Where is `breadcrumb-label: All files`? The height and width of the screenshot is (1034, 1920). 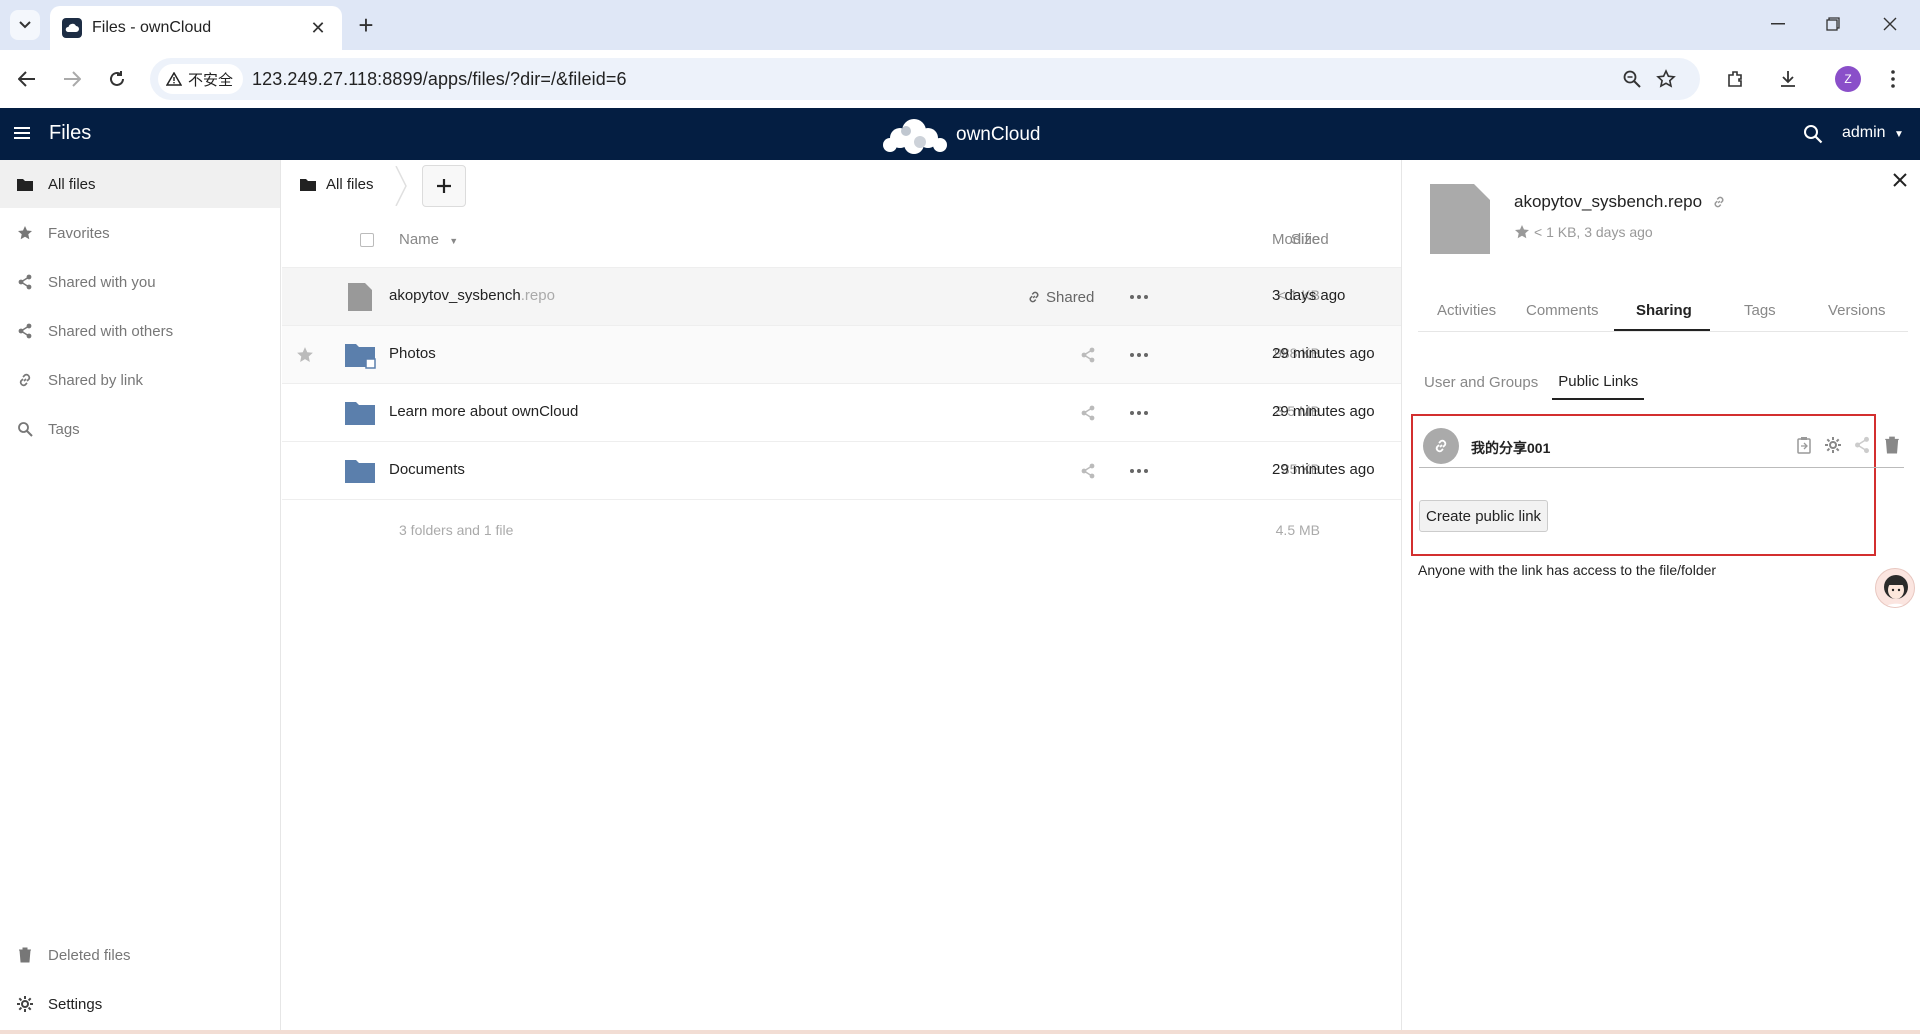
breadcrumb-label: All files is located at coordinates (350, 184).